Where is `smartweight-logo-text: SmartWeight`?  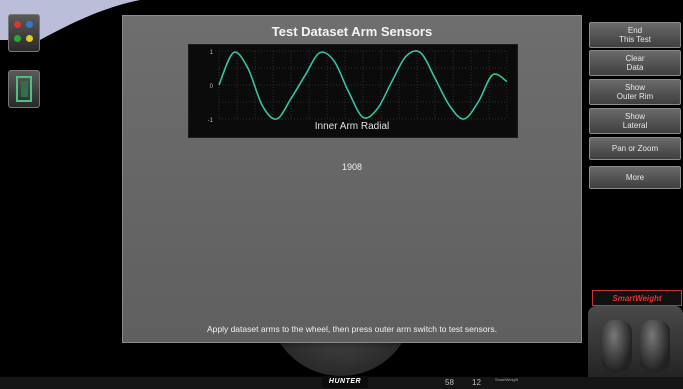 smartweight-logo-text: SmartWeight is located at coordinates (637, 298).